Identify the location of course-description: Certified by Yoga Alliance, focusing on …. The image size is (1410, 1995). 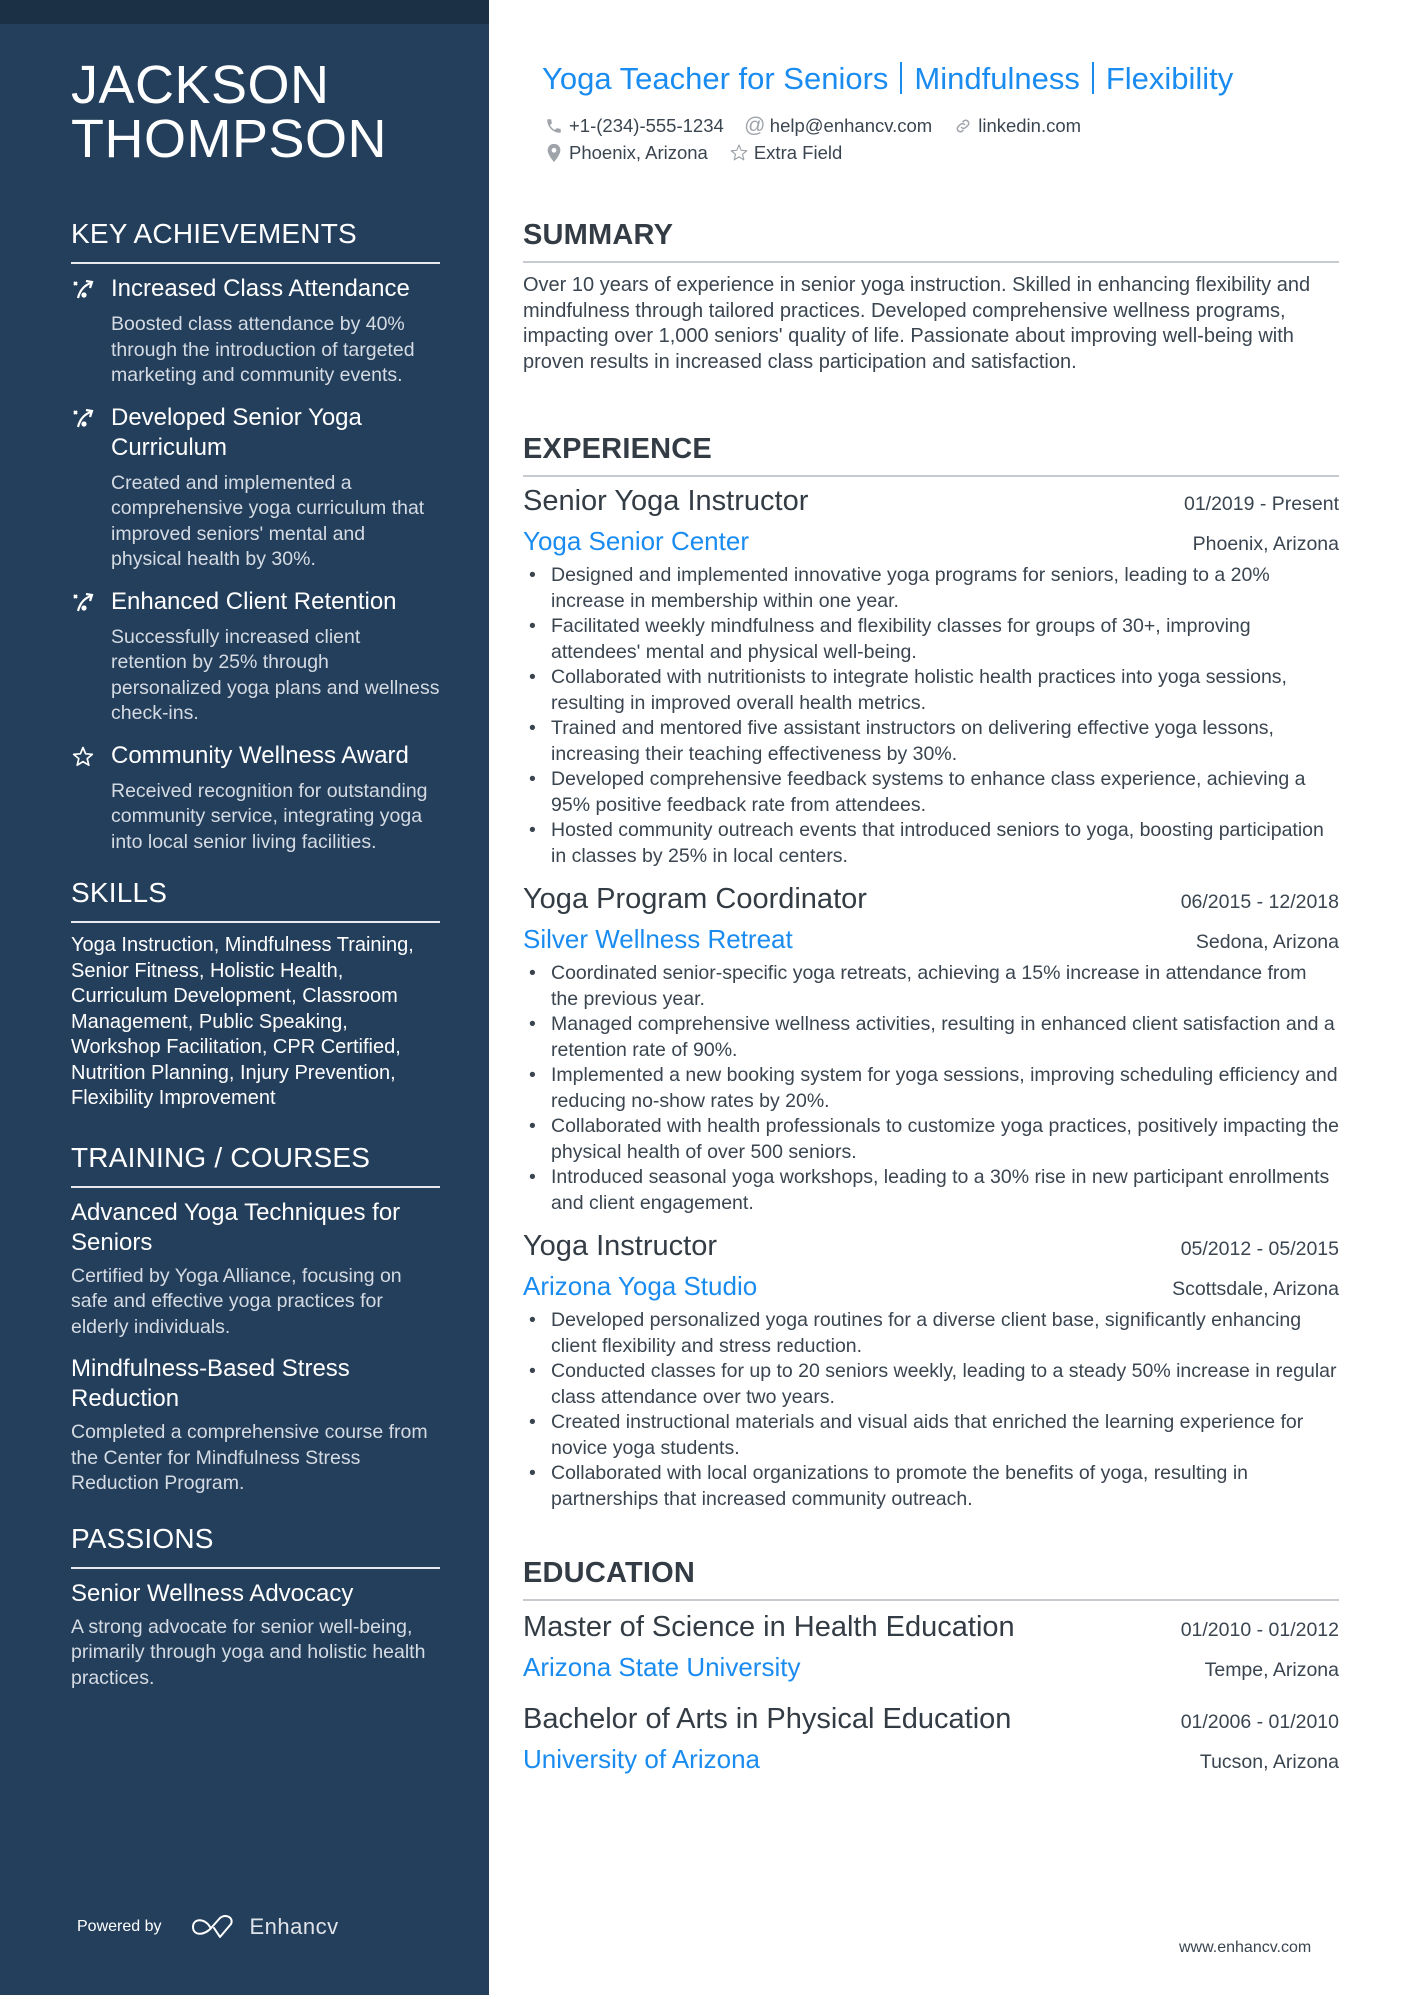
(236, 1301).